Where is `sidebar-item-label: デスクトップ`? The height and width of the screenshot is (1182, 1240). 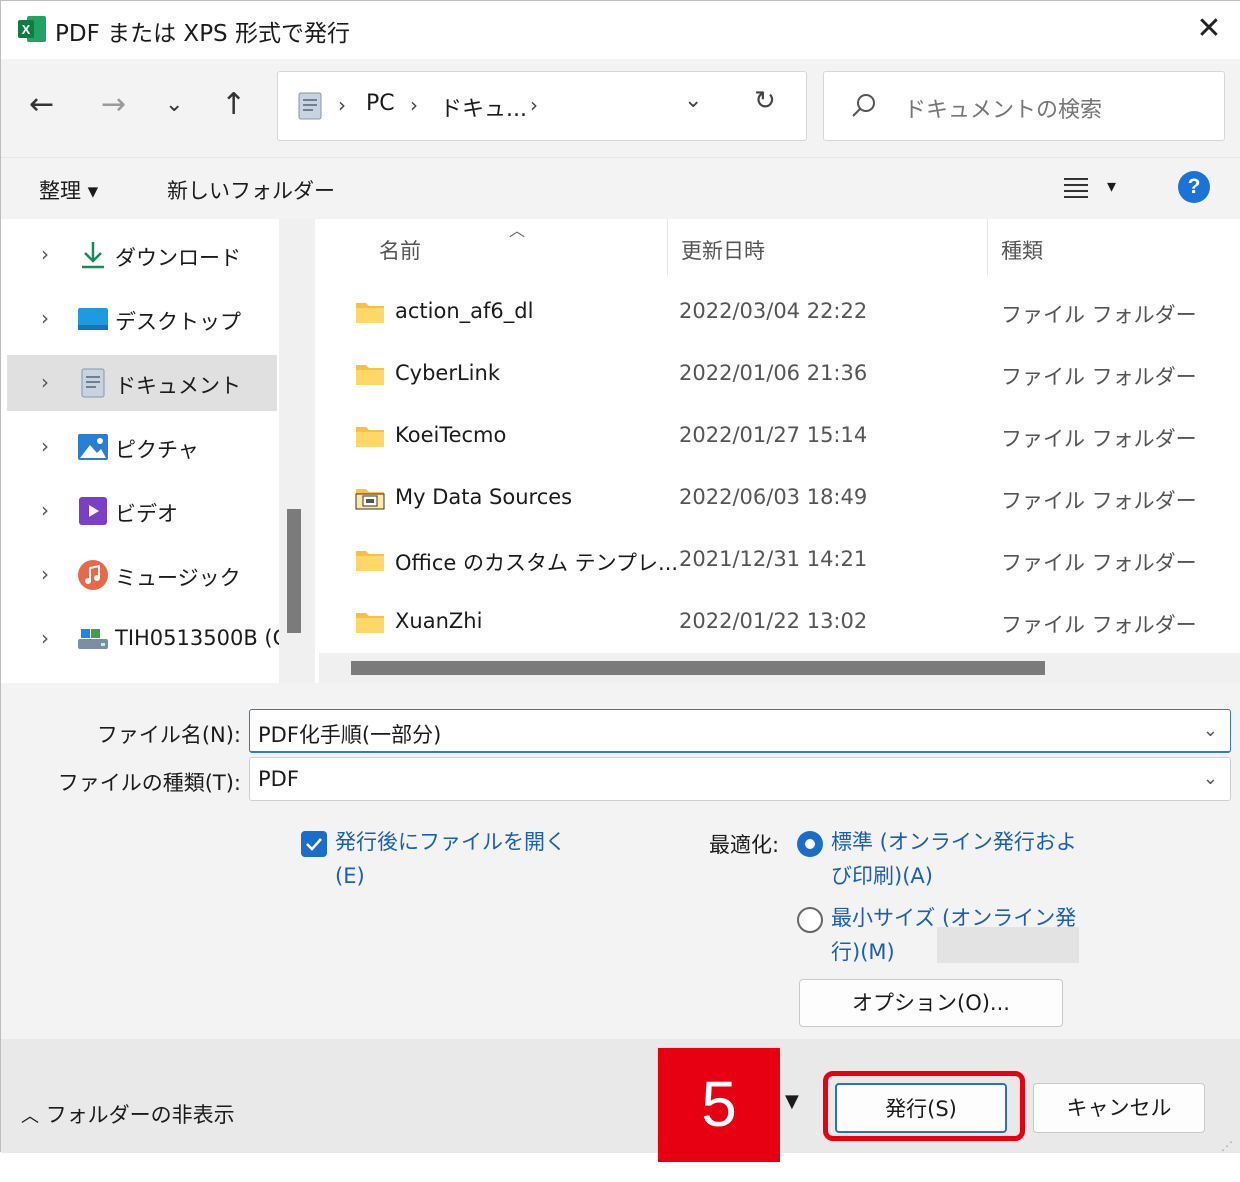 sidebar-item-label: デスクトップ is located at coordinates (178, 322).